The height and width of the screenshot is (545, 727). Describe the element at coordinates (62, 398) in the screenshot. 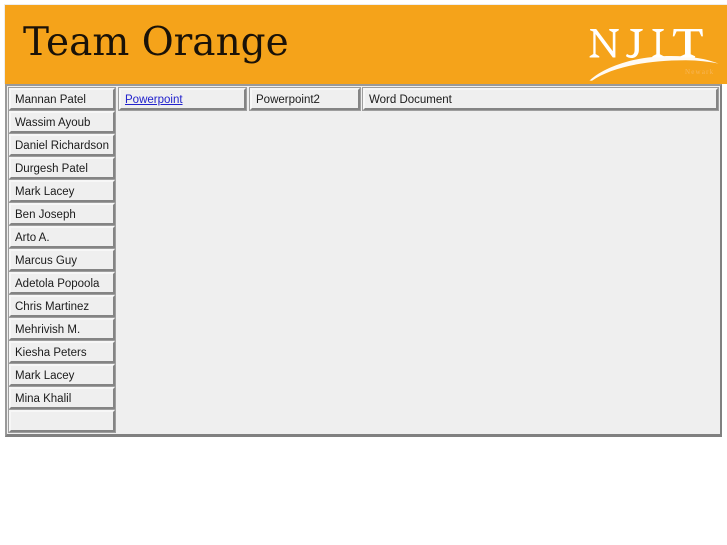

I see `name-cell: Mina Khalil` at that location.